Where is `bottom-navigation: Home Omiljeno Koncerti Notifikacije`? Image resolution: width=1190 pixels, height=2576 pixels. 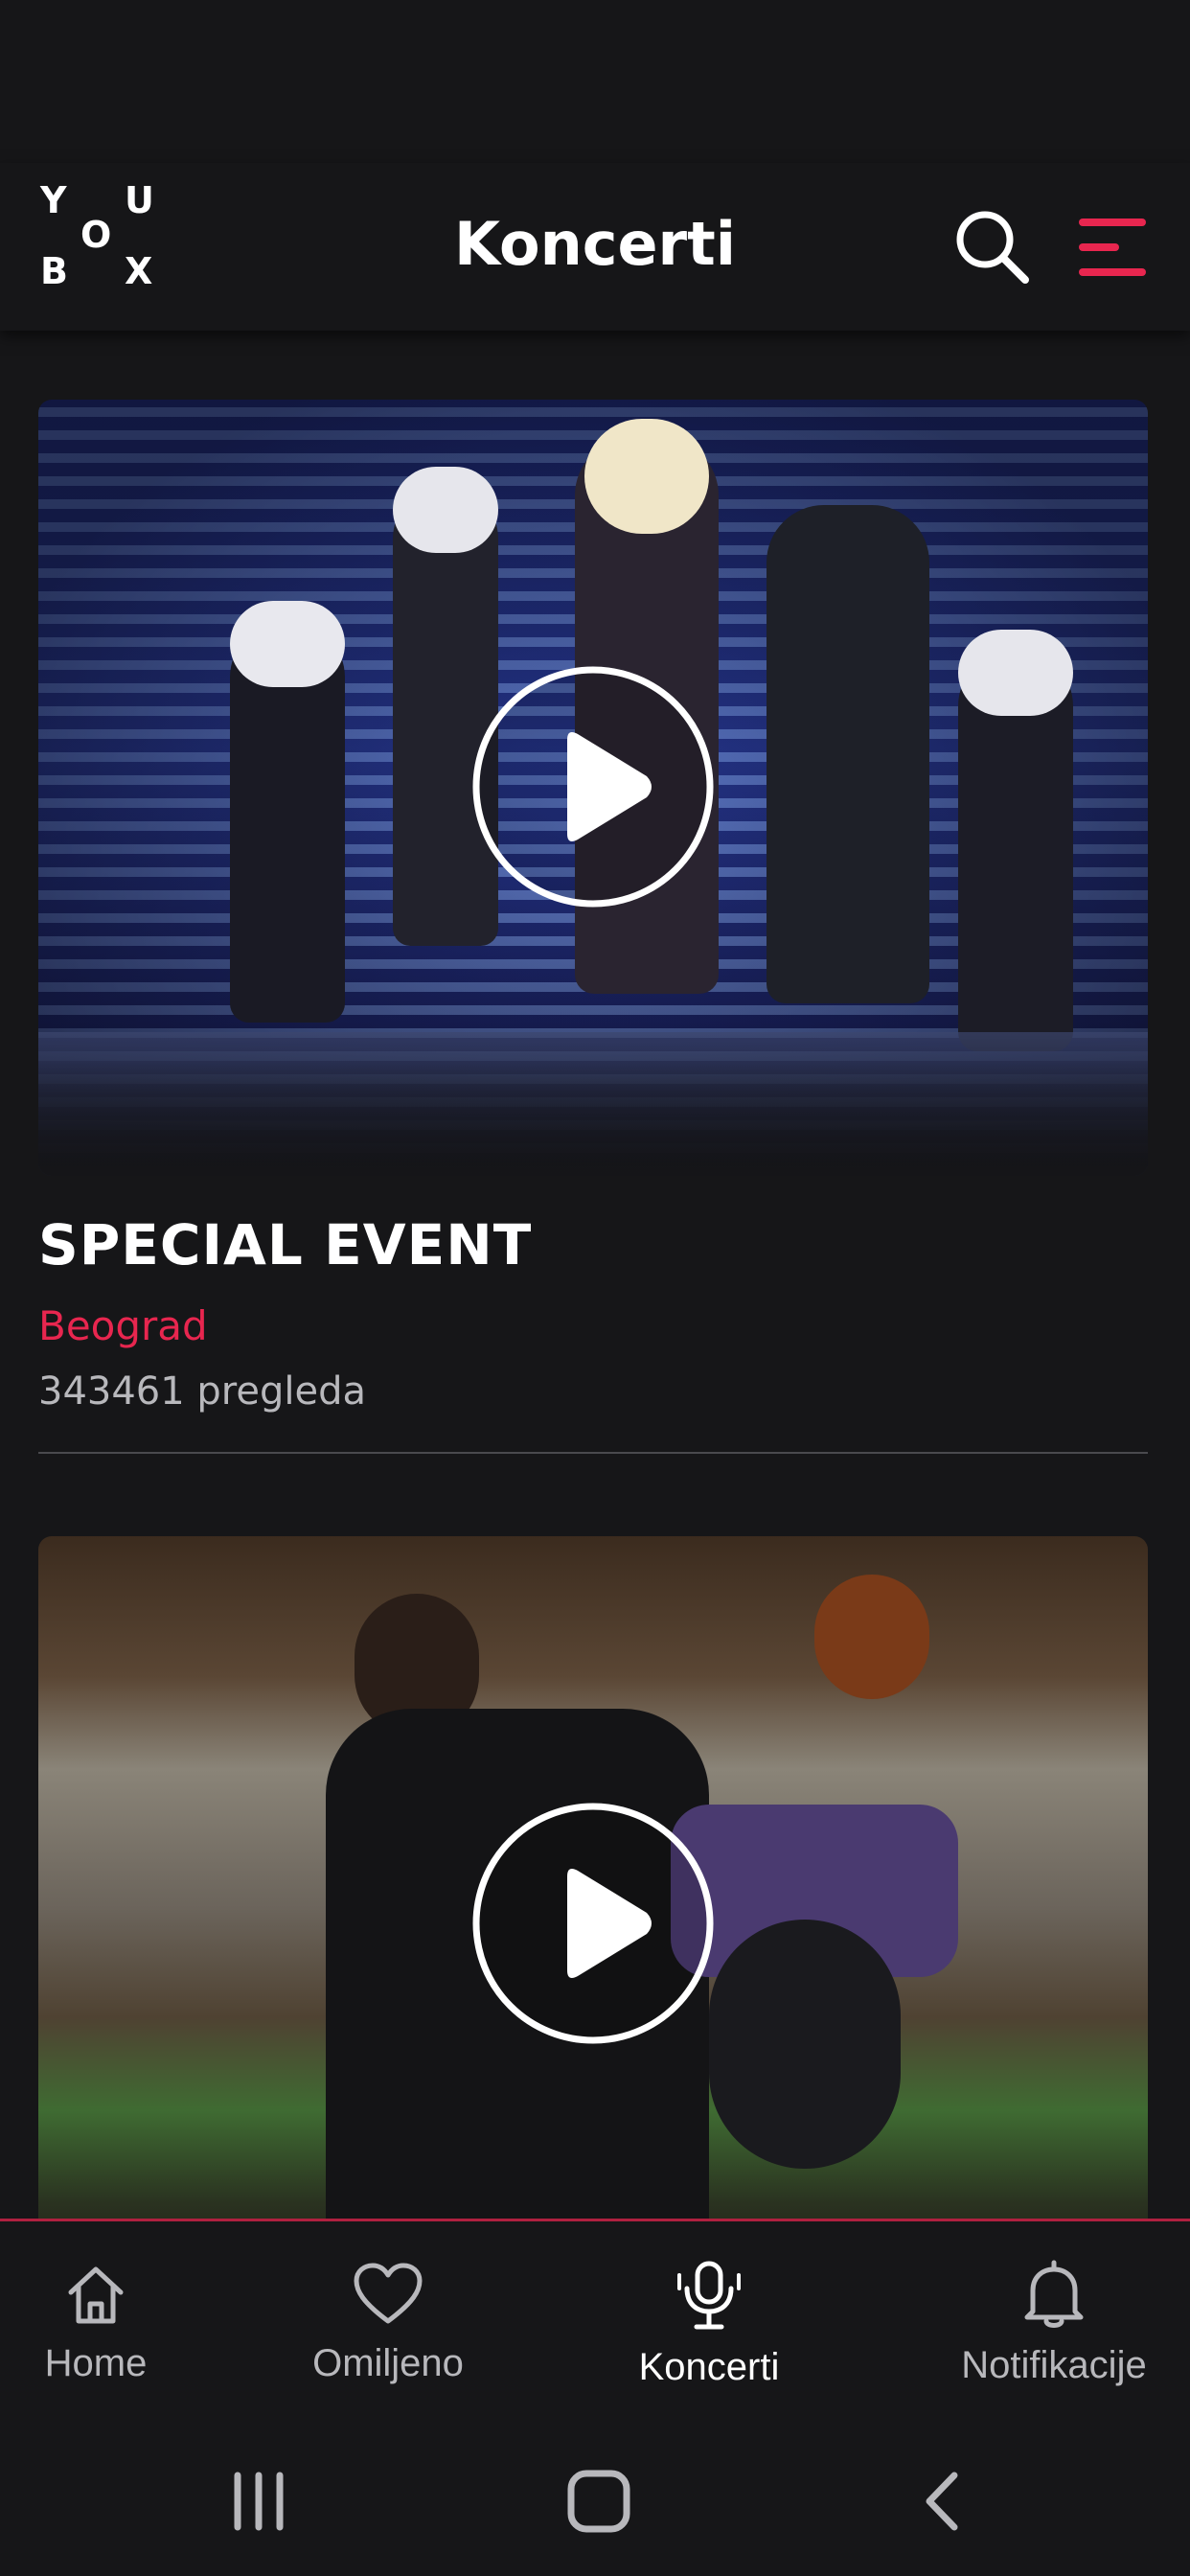 bottom-navigation: Home Omiljeno Koncerti Notifikacije is located at coordinates (595, 2325).